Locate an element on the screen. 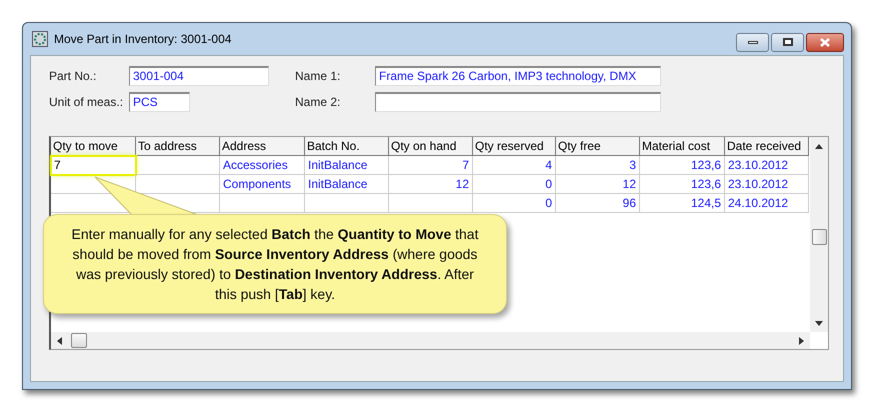 The height and width of the screenshot is (412, 876). quantity-input-cell: 7 is located at coordinates (93, 165).